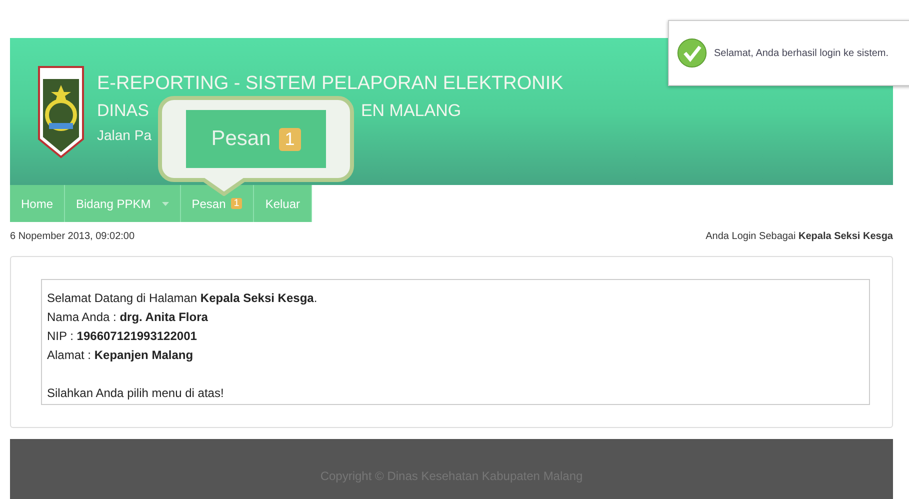 The image size is (909, 499). I want to click on nav-item: Bidang PPKM, so click(123, 203).